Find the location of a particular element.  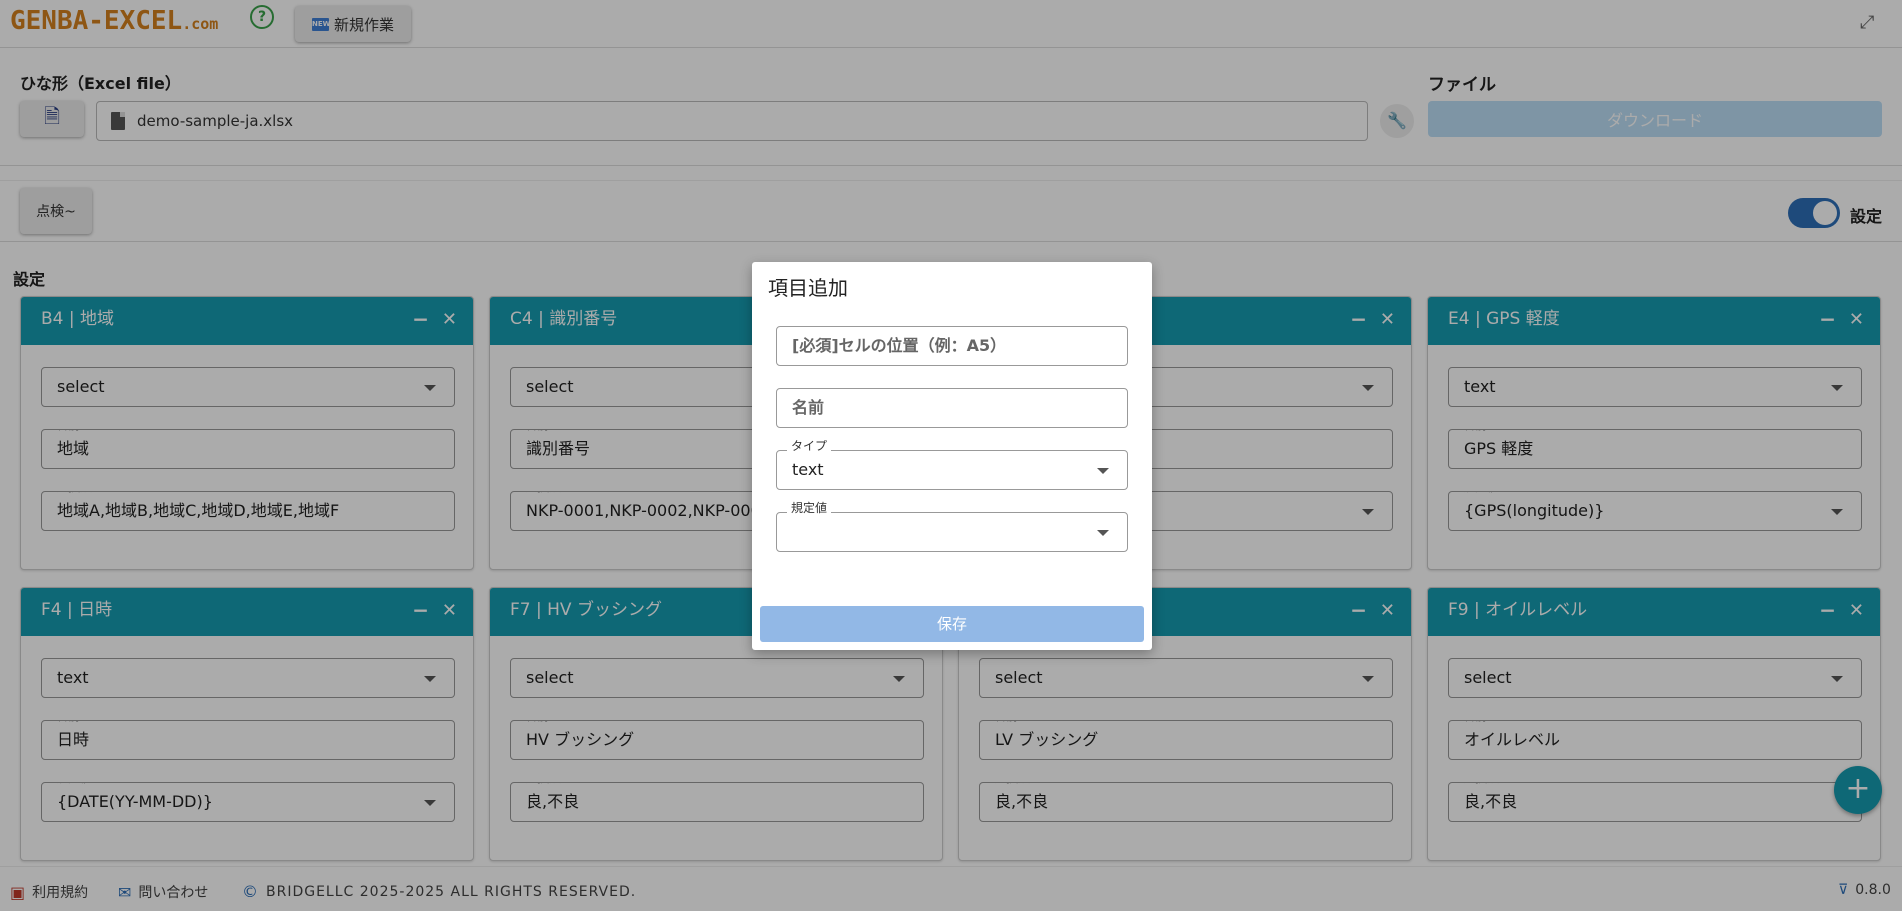

default-value-label: 規定値 is located at coordinates (809, 508).